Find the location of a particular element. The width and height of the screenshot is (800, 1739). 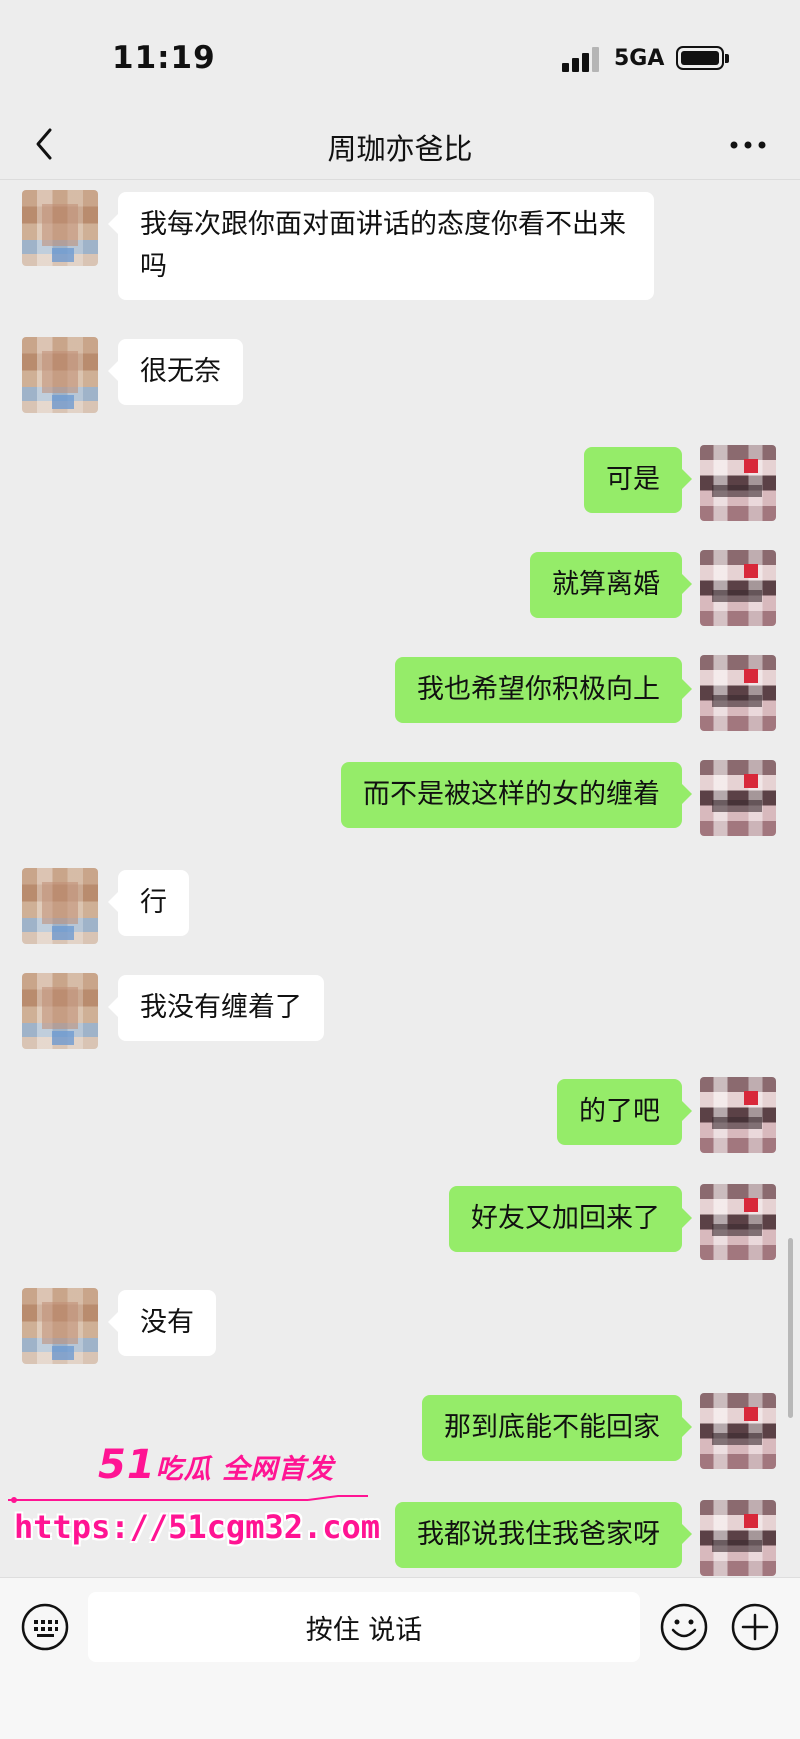

watermark-brand-number: 51 is located at coordinates (127, 1465).